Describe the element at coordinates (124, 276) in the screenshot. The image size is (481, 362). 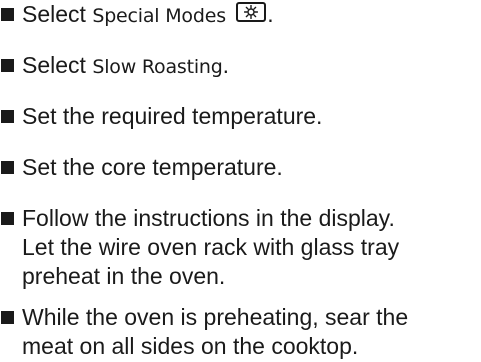
I see `step-text-line-3: preheat in the oven.` at that location.